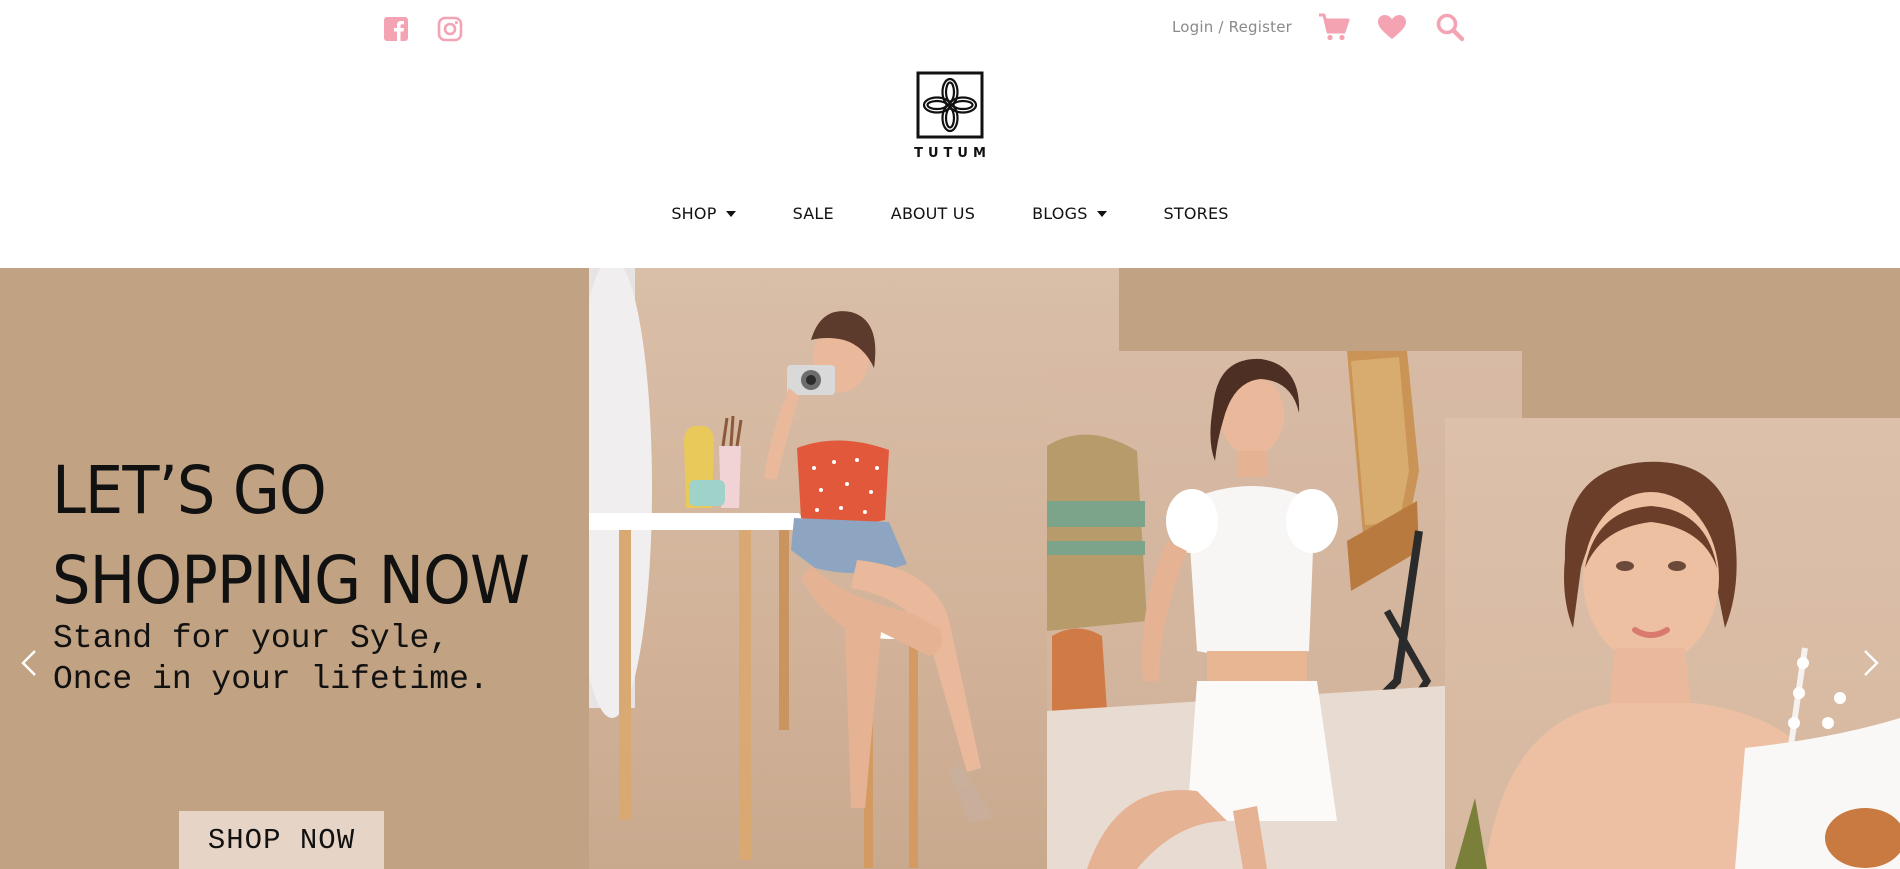  I want to click on nav-item-label: SHOP, so click(694, 213).